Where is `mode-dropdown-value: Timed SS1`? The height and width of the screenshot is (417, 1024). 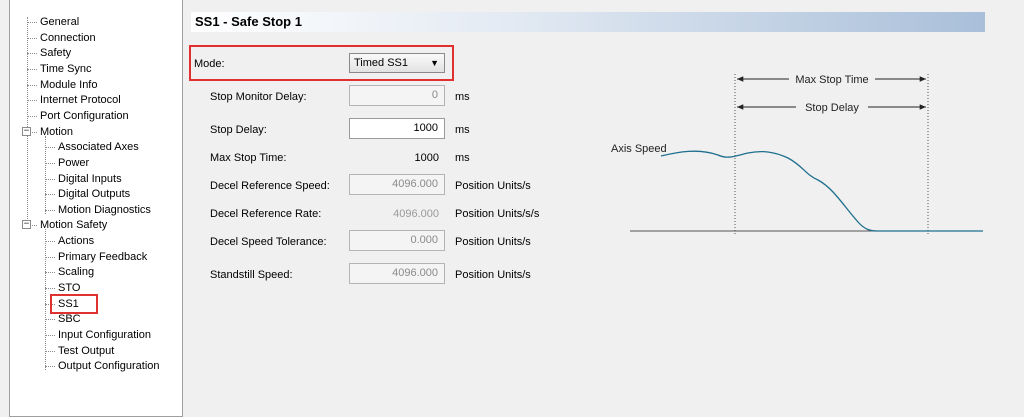 mode-dropdown-value: Timed SS1 is located at coordinates (381, 63).